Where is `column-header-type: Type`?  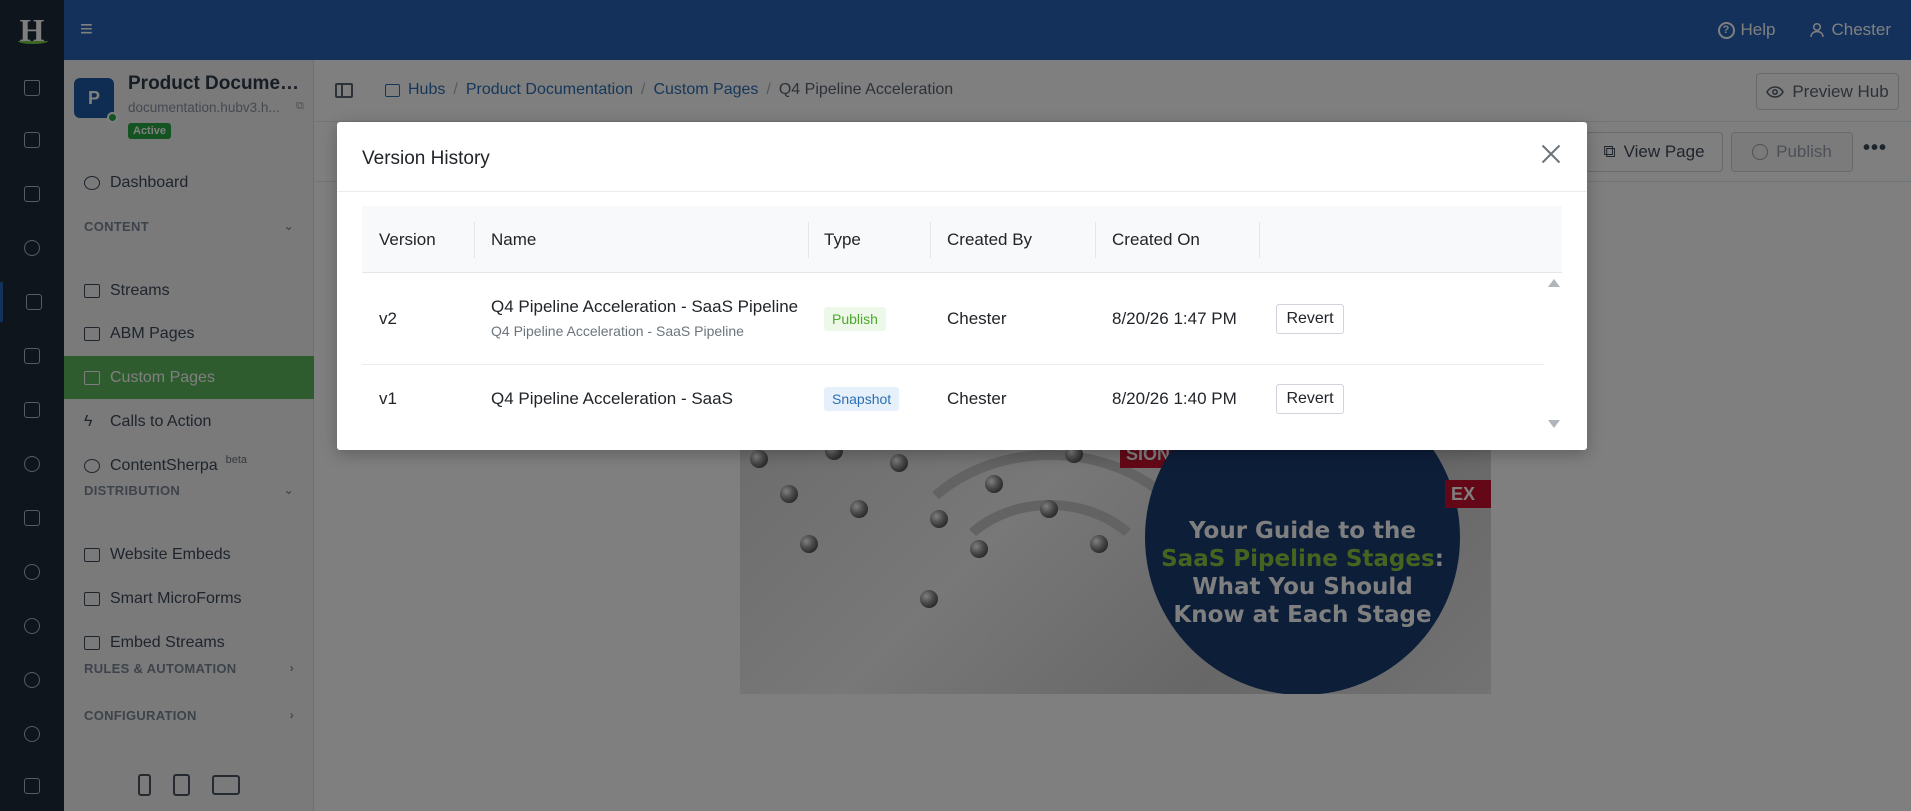
column-header-type: Type is located at coordinates (842, 239).